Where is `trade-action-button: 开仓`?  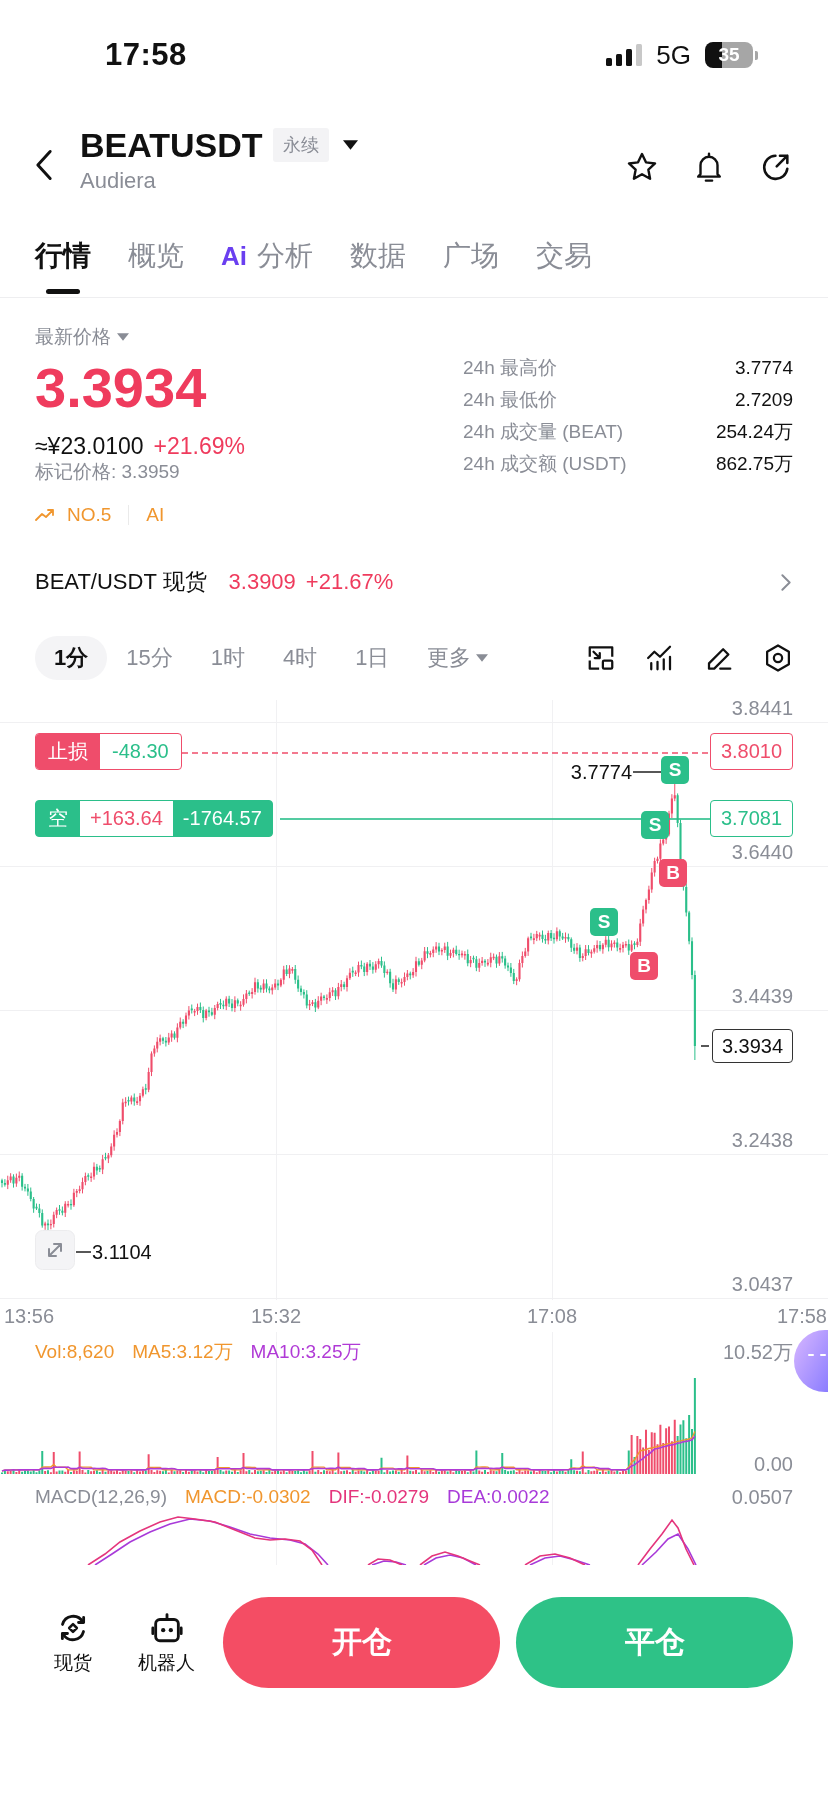 trade-action-button: 开仓 is located at coordinates (361, 1642).